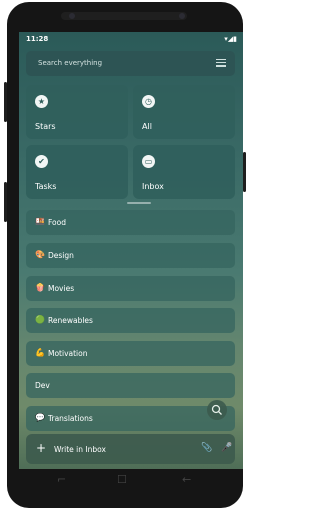  I want to click on tile-label: Tasks, so click(46, 186).